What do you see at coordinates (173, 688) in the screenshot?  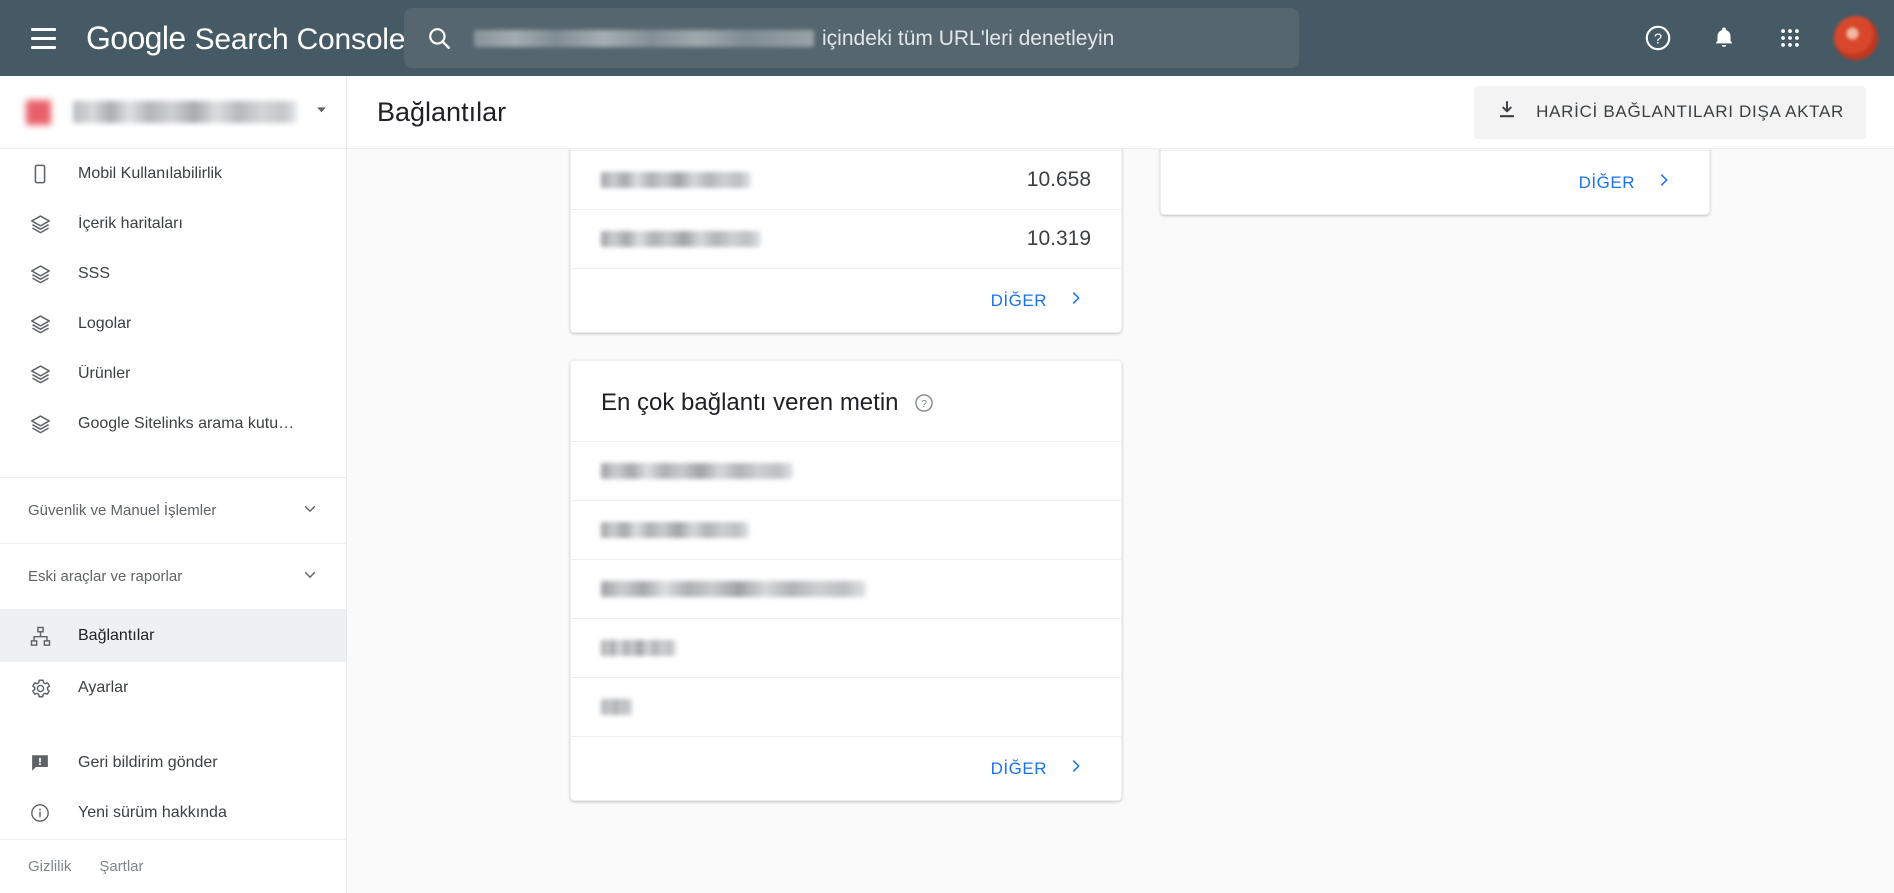 I see `sidebar-item-ayarlar: Ayarlar` at bounding box center [173, 688].